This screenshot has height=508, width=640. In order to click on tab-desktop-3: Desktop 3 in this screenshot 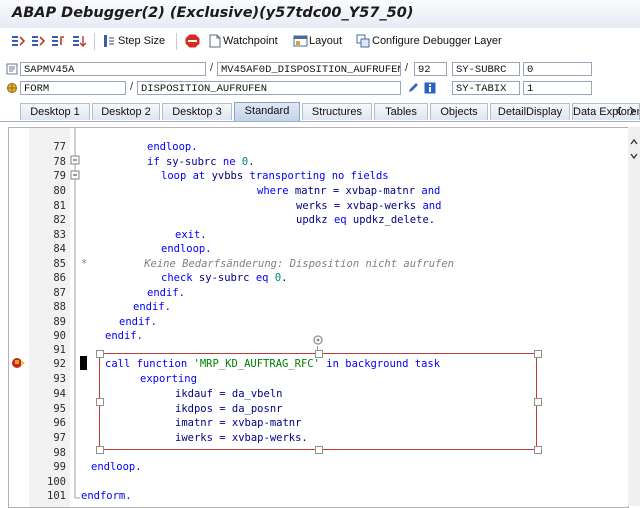, I will do `click(197, 111)`.